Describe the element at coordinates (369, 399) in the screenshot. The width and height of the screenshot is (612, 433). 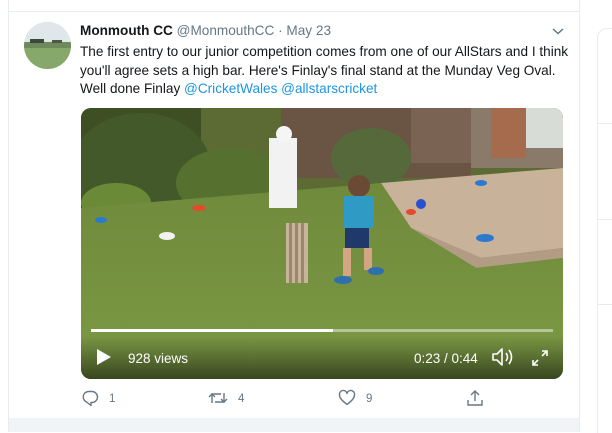
I see `like-count: 9` at that location.